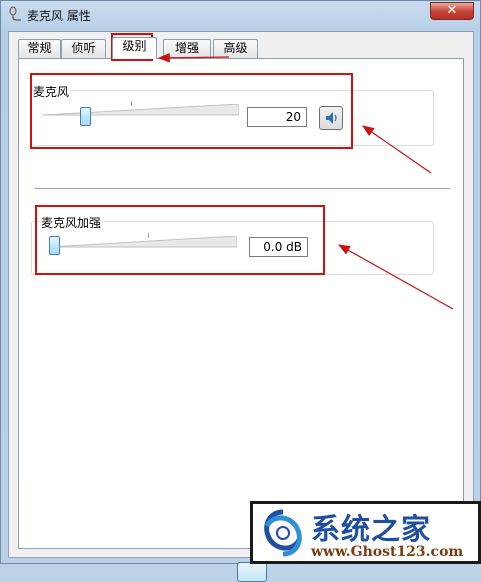  I want to click on close-button: ✕, so click(452, 11).